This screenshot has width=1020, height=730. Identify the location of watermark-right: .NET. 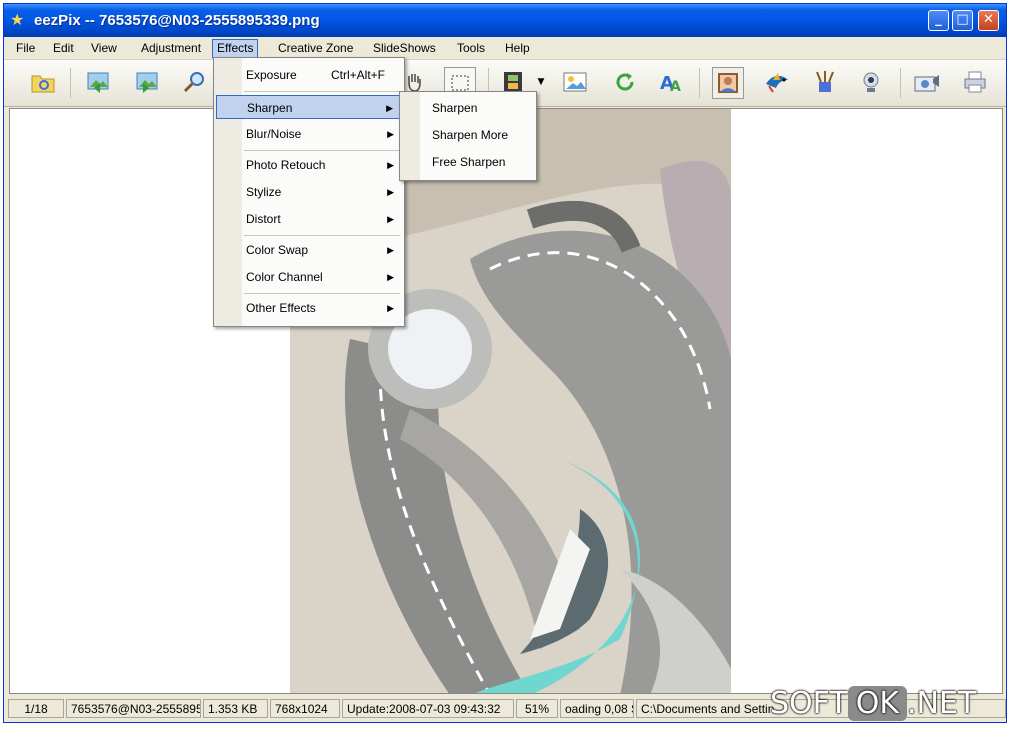
(942, 703).